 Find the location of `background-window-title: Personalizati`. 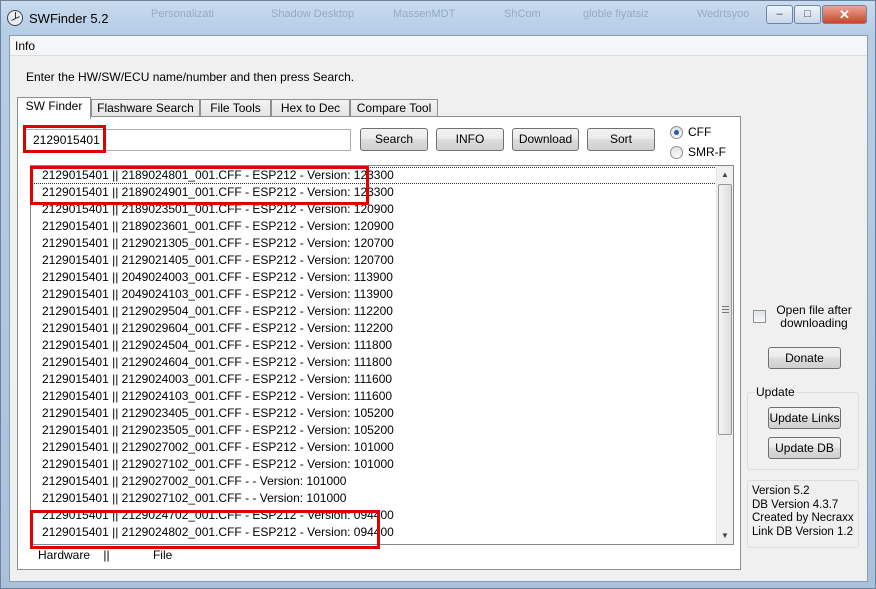

background-window-title: Personalizati is located at coordinates (182, 14).